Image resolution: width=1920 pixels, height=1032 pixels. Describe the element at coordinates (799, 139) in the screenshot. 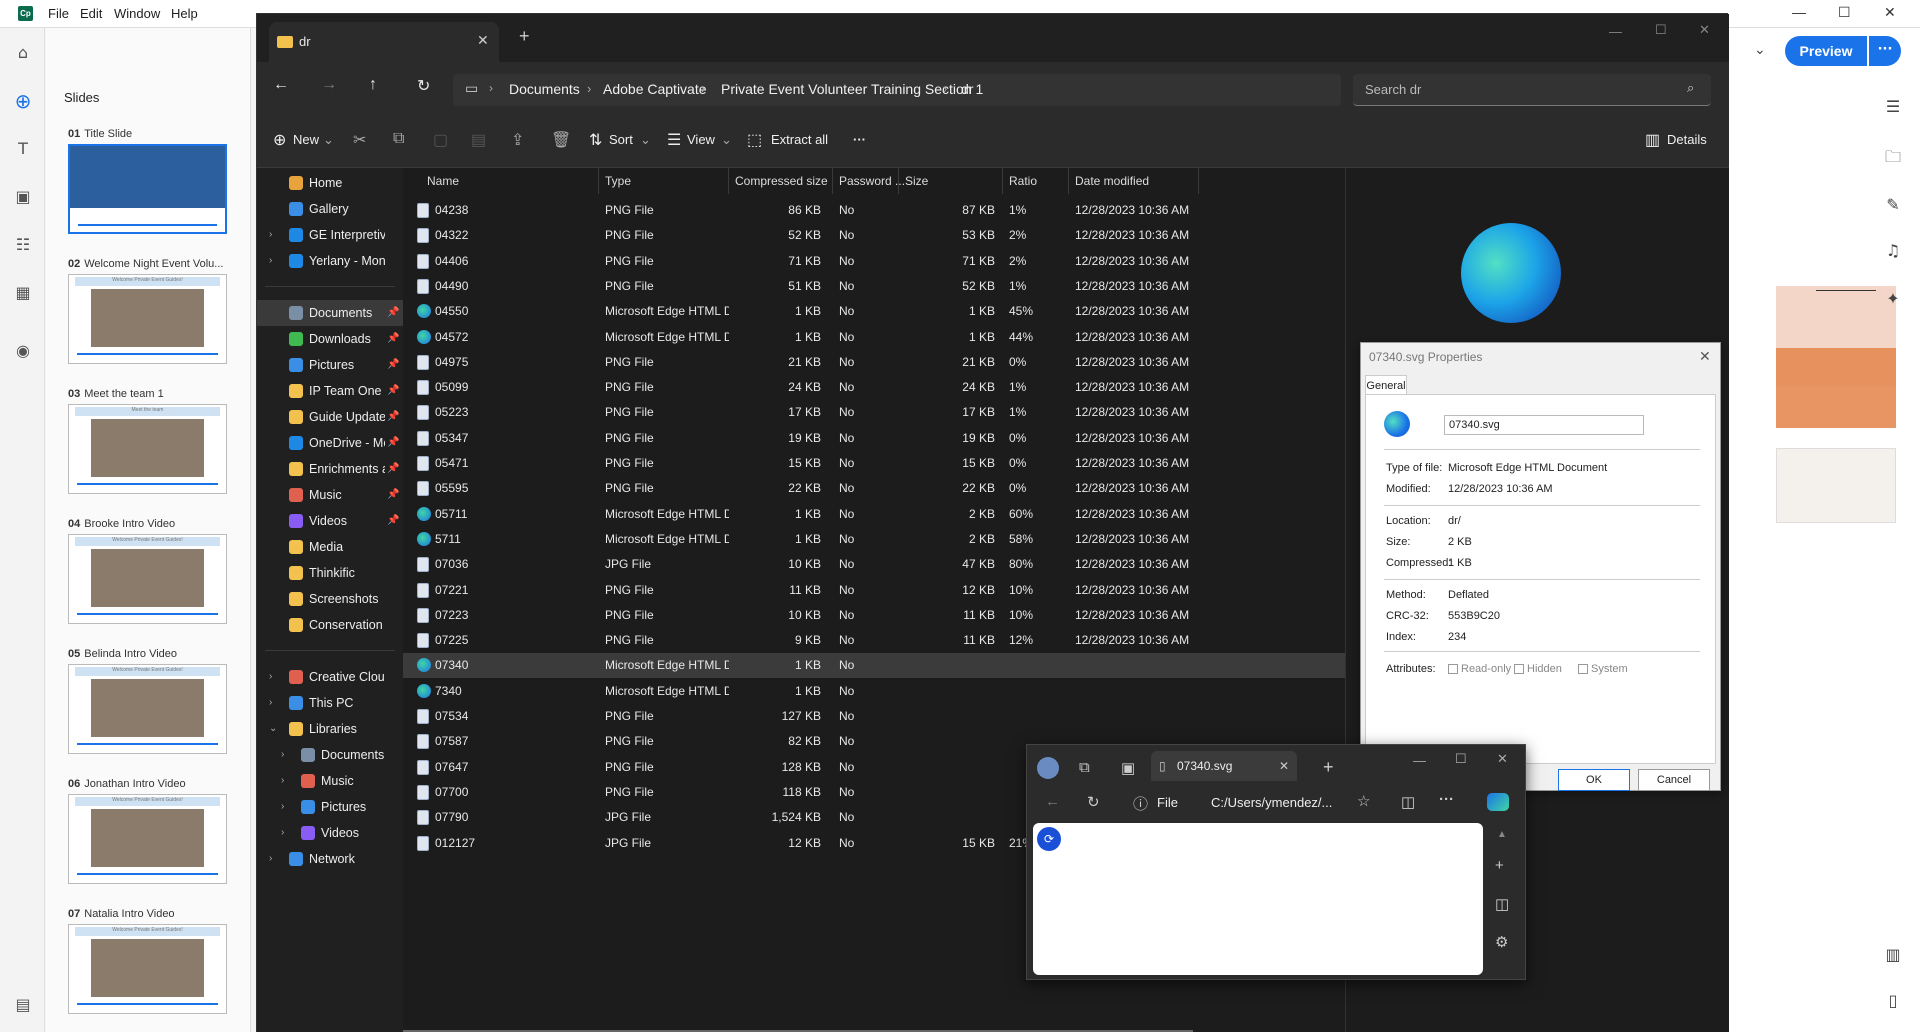

I see `extract-all-button: Extract all` at that location.